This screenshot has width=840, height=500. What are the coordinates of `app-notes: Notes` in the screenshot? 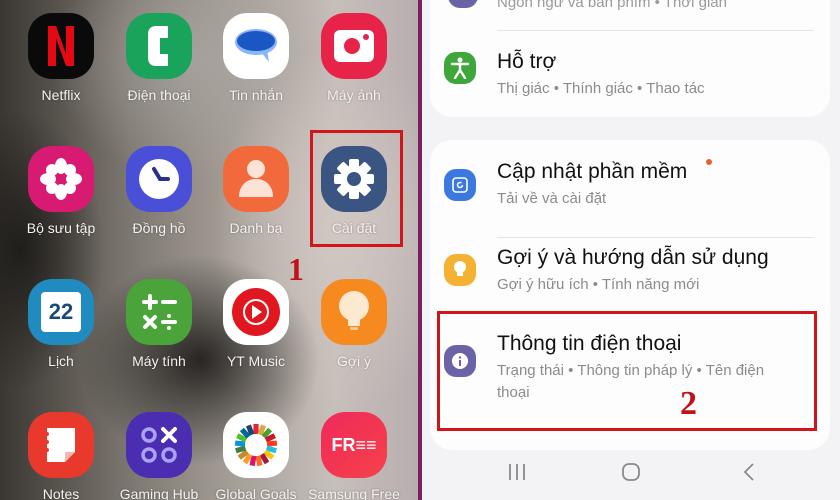 It's located at (61, 456).